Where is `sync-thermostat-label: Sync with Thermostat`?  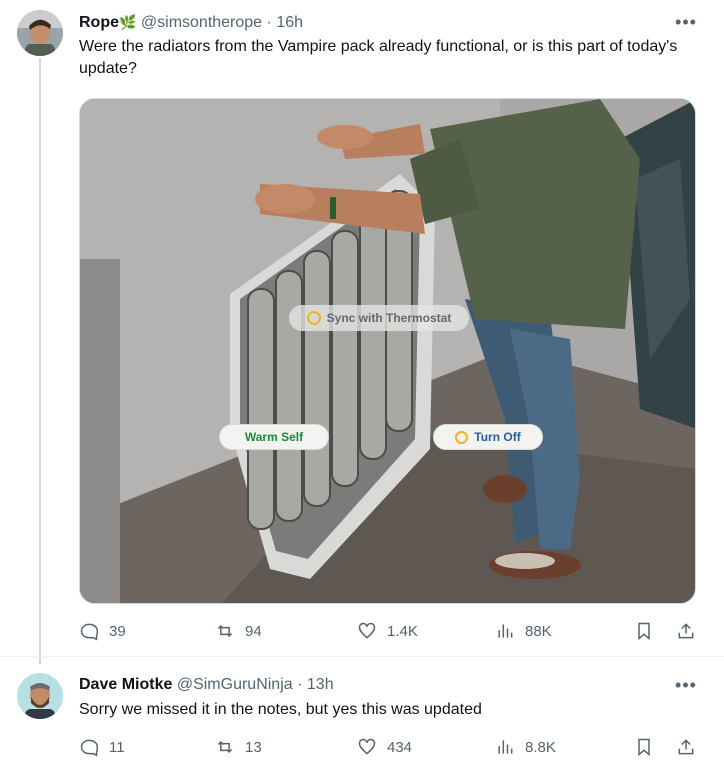
sync-thermostat-label: Sync with Thermostat is located at coordinates (389, 318).